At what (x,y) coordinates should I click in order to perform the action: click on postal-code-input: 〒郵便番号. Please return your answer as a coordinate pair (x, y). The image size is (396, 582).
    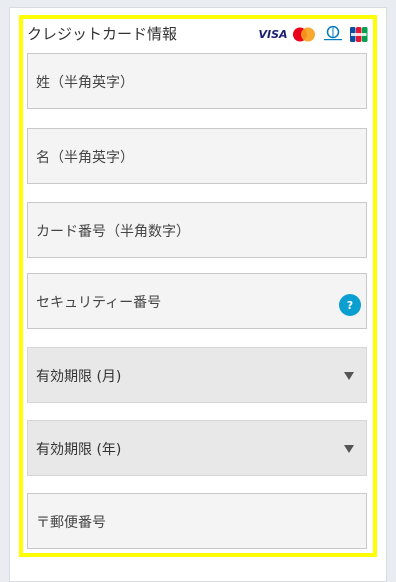
    Looking at the image, I should click on (197, 521).